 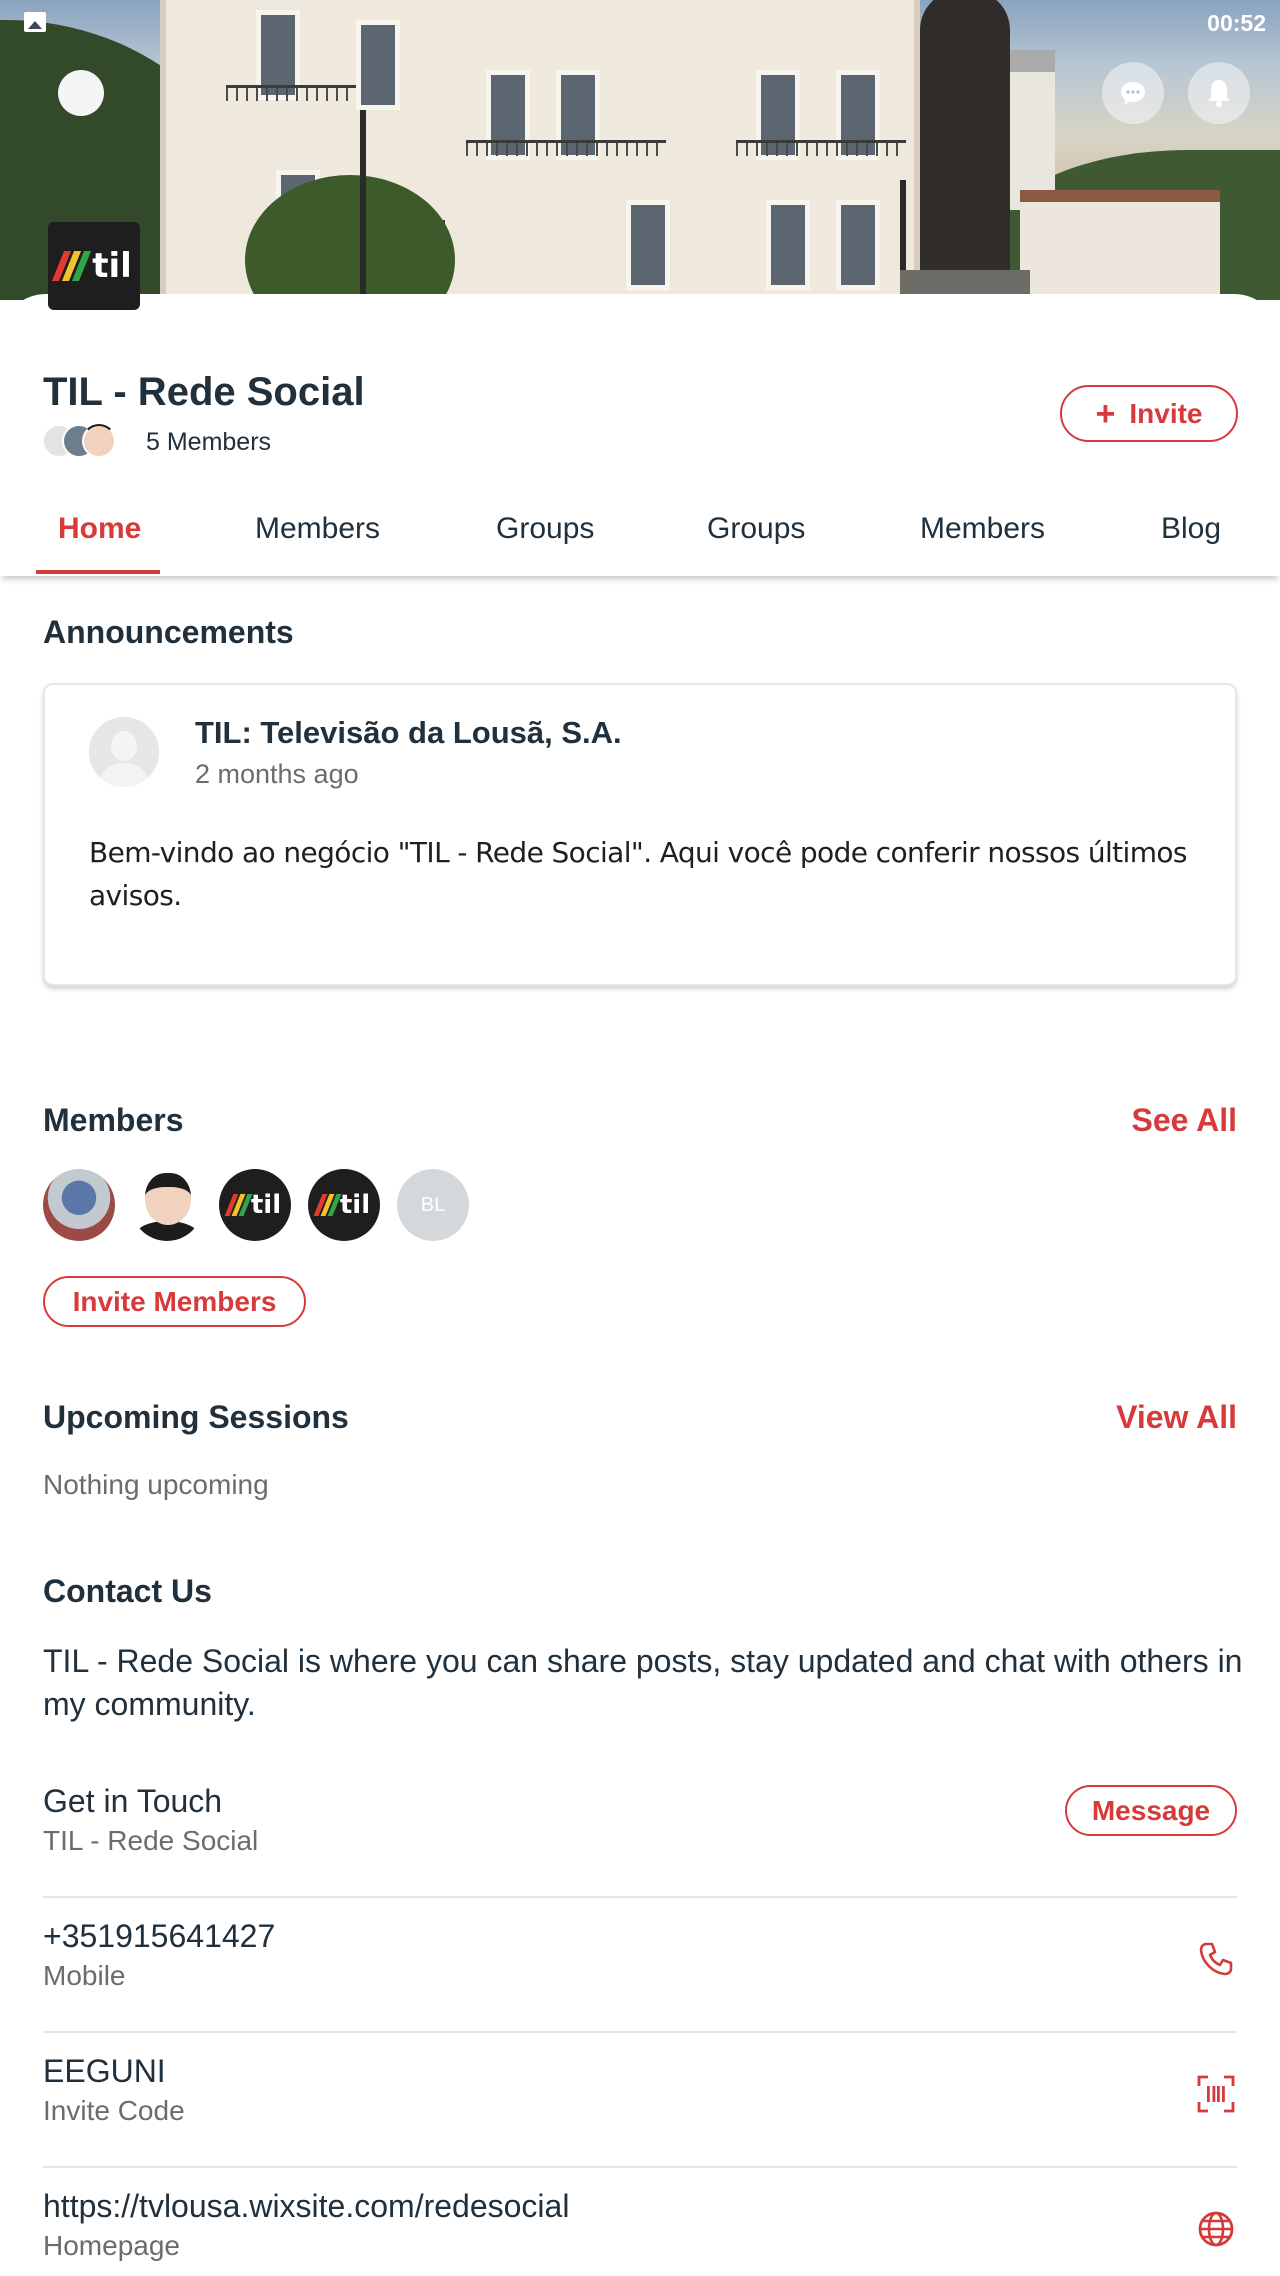 What do you see at coordinates (114, 2110) in the screenshot?
I see `row-subtitle: Invite Code` at bounding box center [114, 2110].